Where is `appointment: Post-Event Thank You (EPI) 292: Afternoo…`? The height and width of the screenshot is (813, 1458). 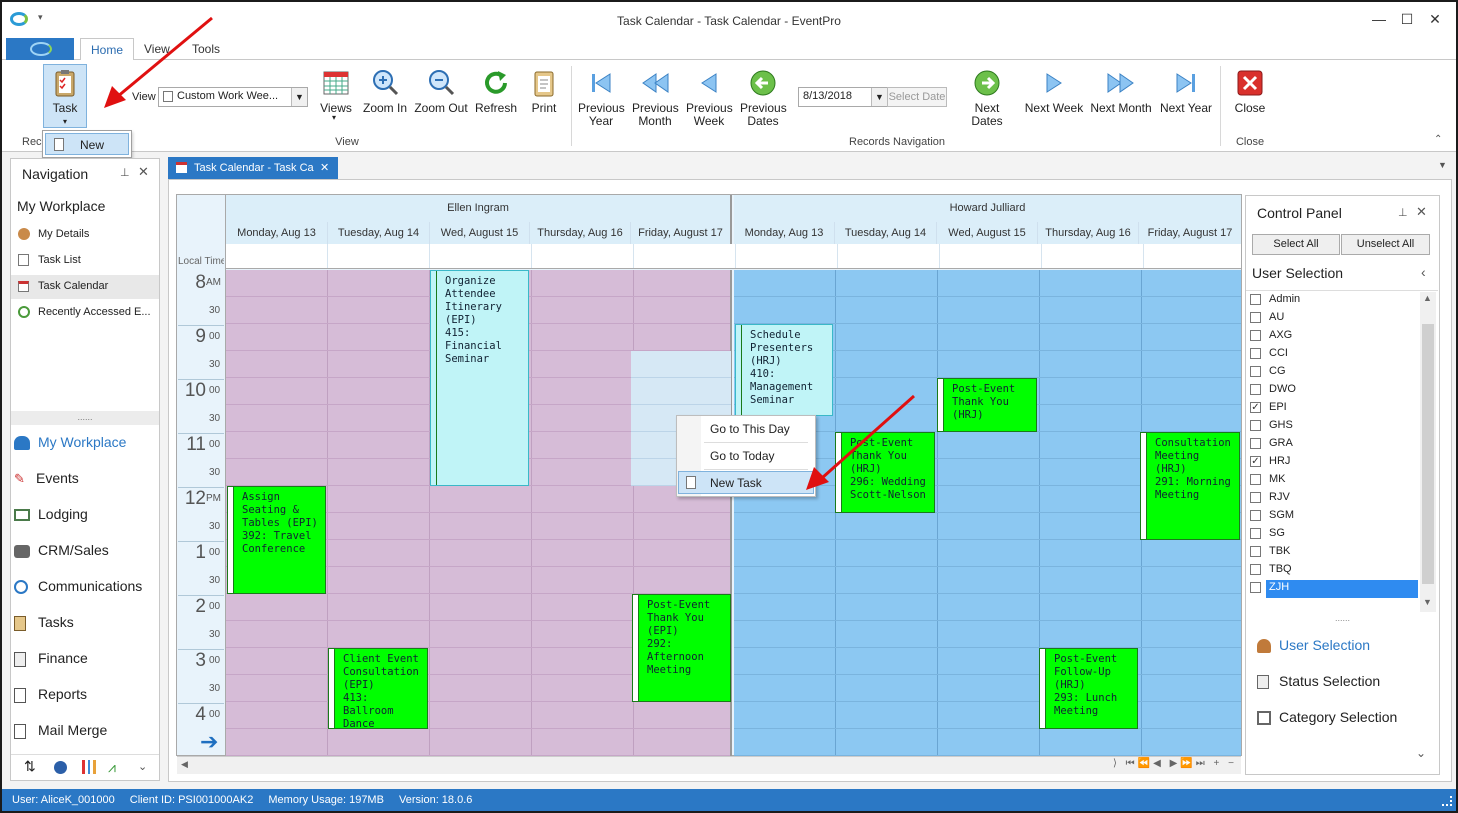
appointment: Post-Event Thank You (EPI) 292: Afternoo… is located at coordinates (681, 648).